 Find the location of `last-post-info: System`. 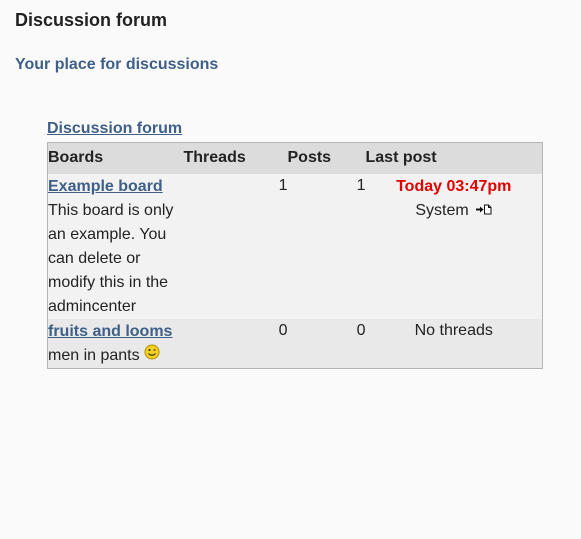

last-post-info: System is located at coordinates (454, 211).